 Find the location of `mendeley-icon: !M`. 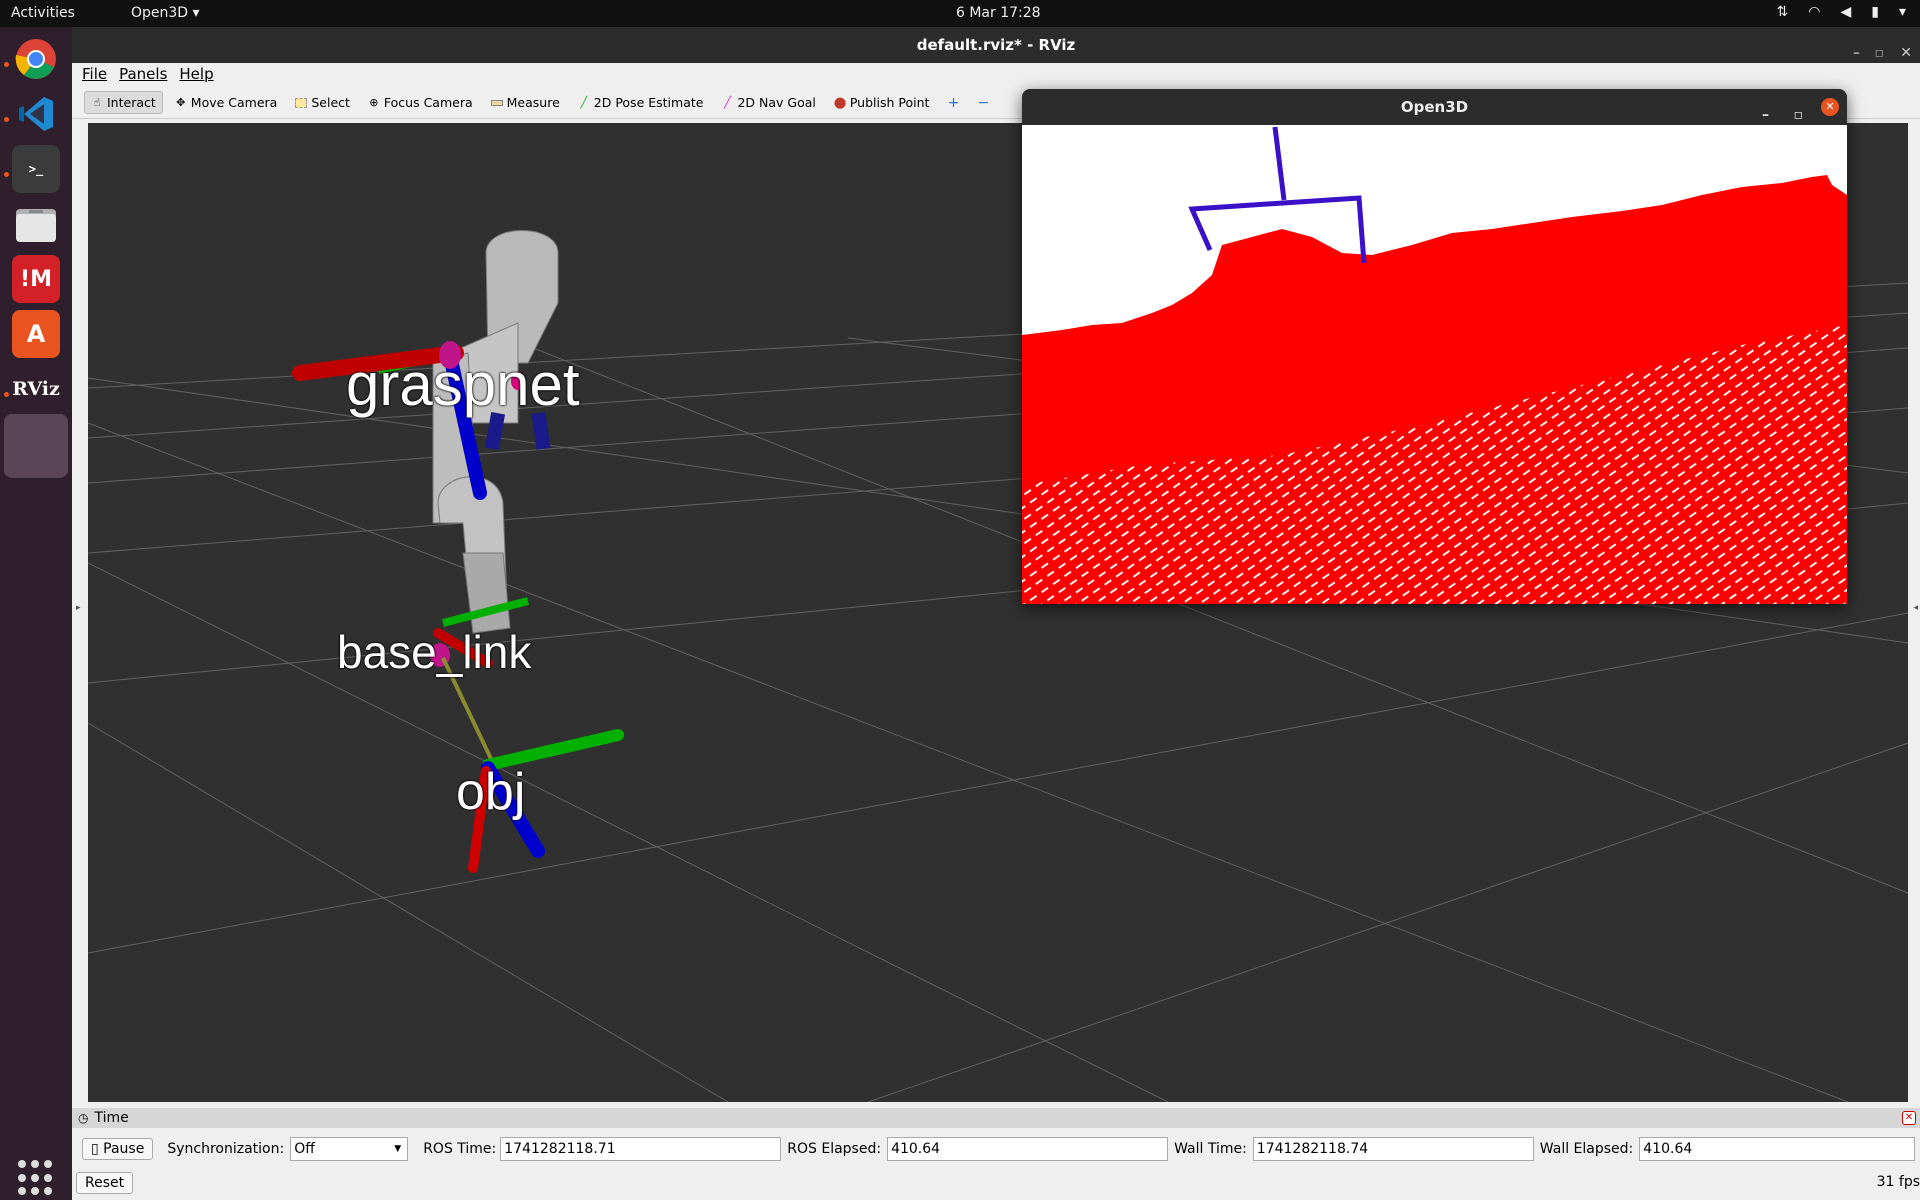

mendeley-icon: !M is located at coordinates (36, 279).